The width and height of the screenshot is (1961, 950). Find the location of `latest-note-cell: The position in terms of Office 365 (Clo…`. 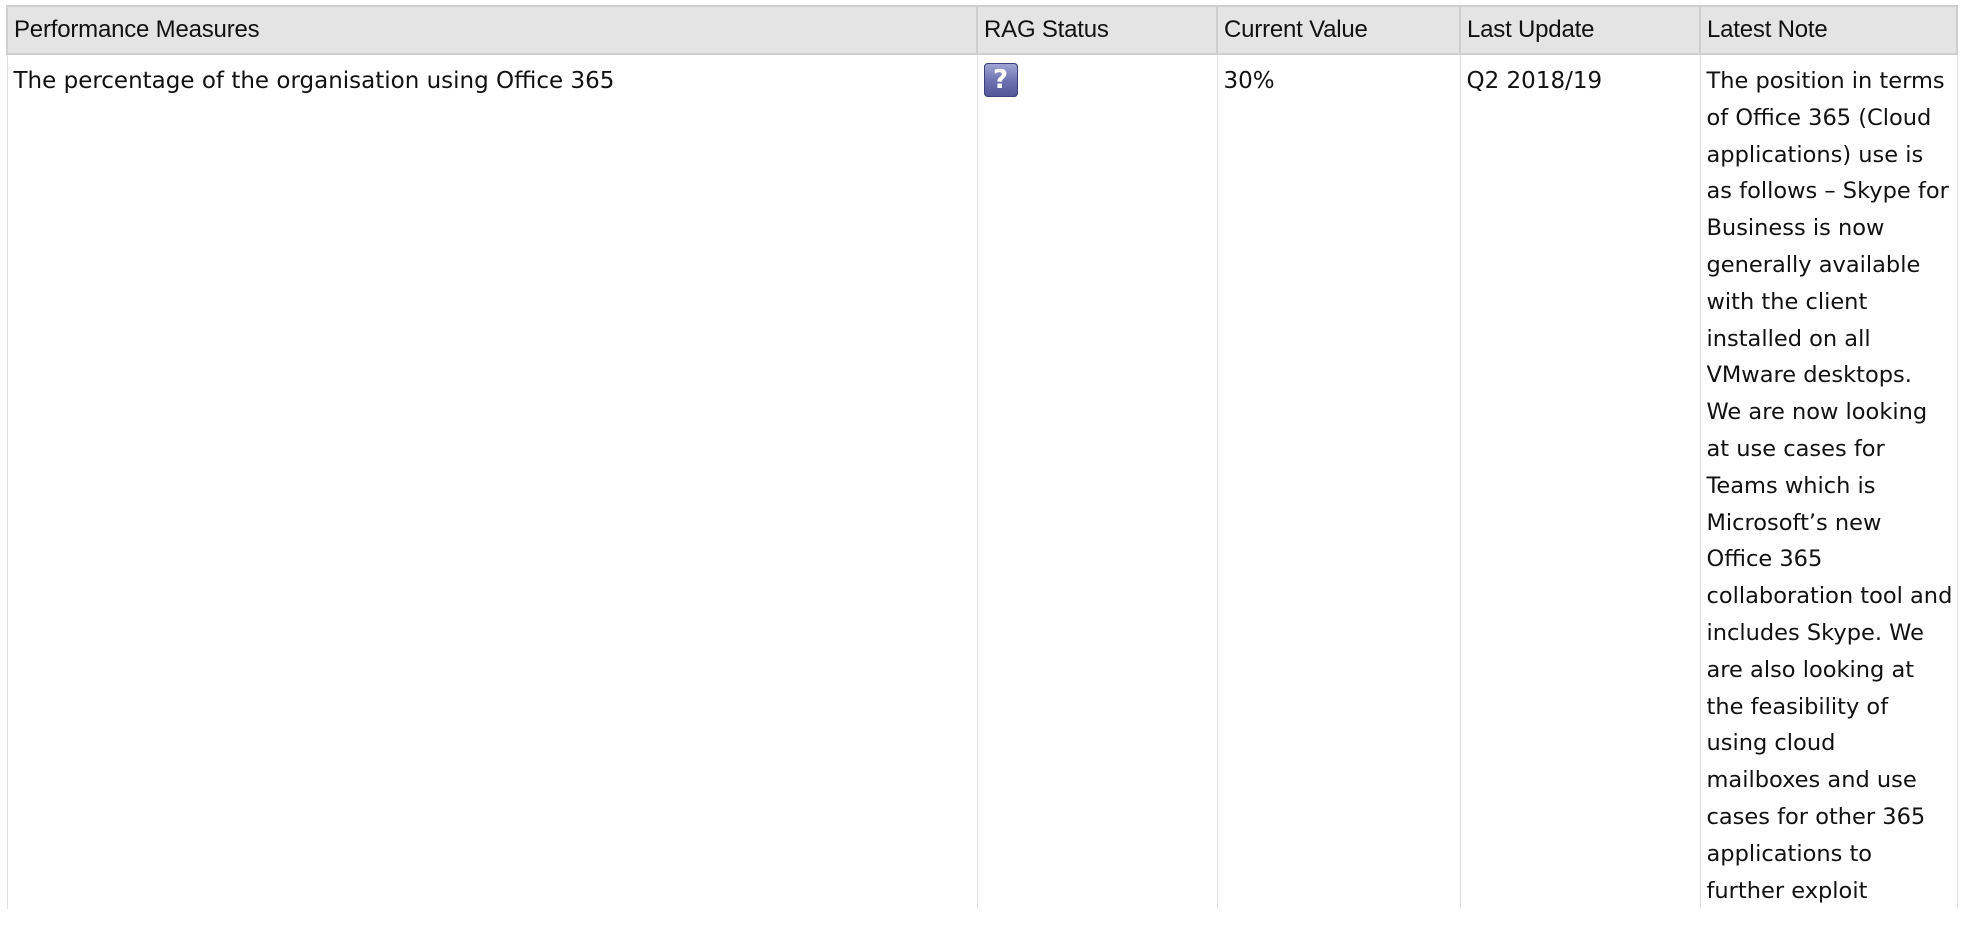

latest-note-cell: The position in terms of Office 365 (Clo… is located at coordinates (1828, 482).